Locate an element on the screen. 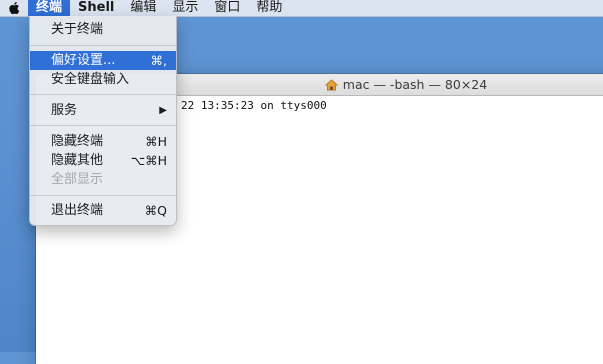 The height and width of the screenshot is (364, 603). menu-item-hide-others: 隐藏其他 ⌥⌘H is located at coordinates (103, 160).